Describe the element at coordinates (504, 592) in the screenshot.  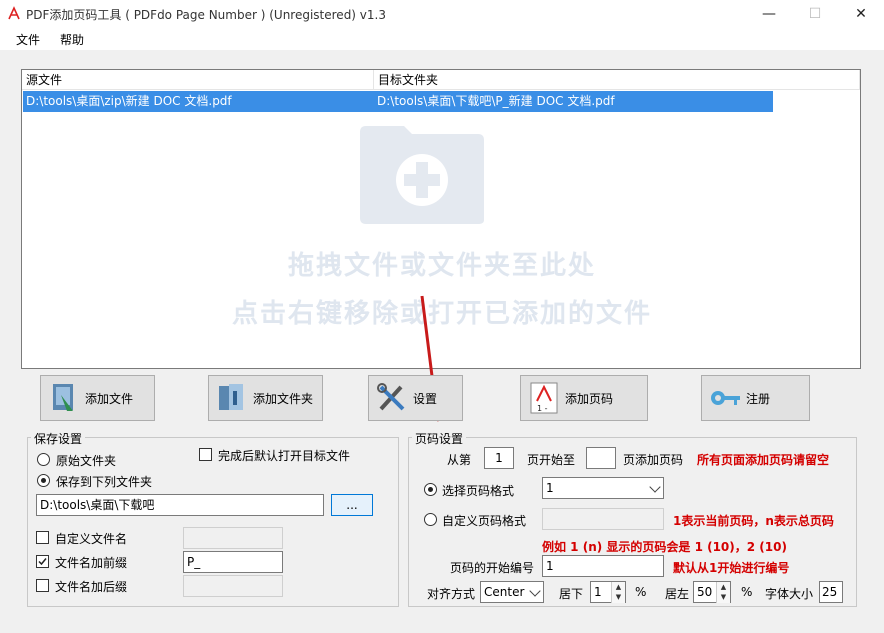
I see `align-select-value: Center` at that location.